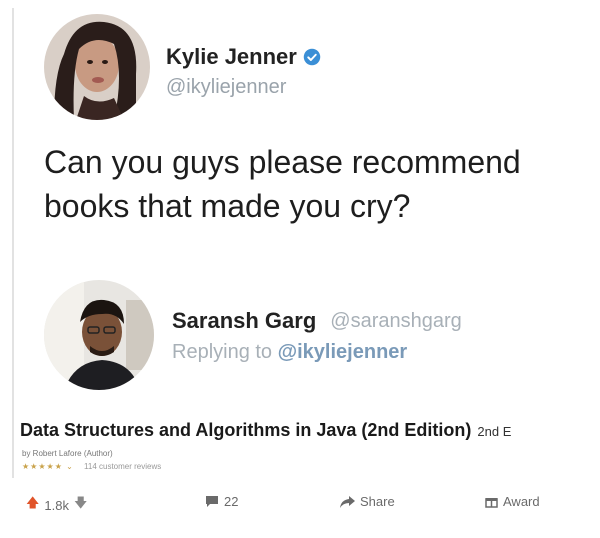 The height and width of the screenshot is (538, 600). What do you see at coordinates (212, 501) in the screenshot?
I see `comment-icon` at bounding box center [212, 501].